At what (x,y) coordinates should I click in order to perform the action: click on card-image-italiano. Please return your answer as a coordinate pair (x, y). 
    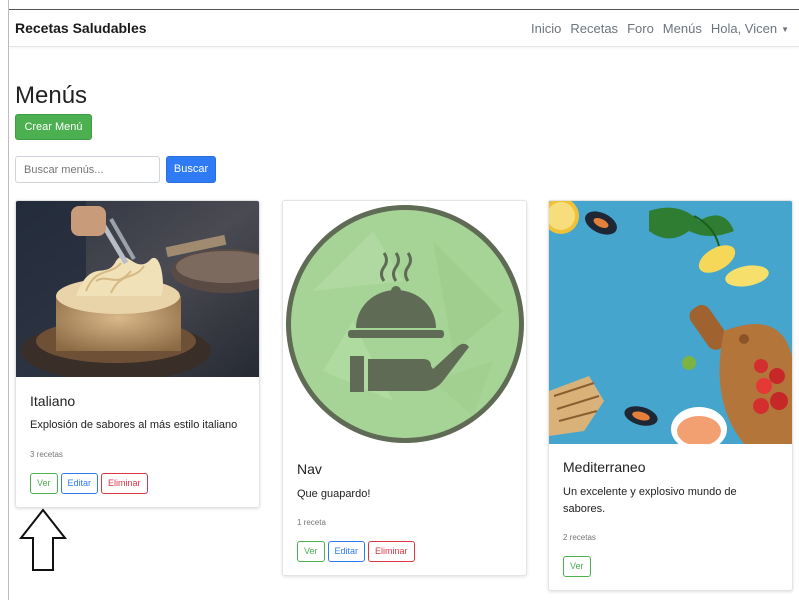
    Looking at the image, I should click on (137, 289).